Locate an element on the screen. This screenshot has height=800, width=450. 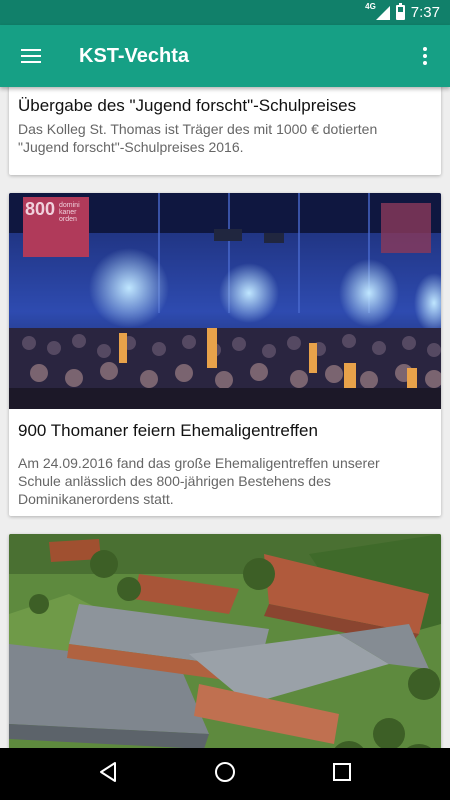
banner-text: kaner is located at coordinates (68, 212).